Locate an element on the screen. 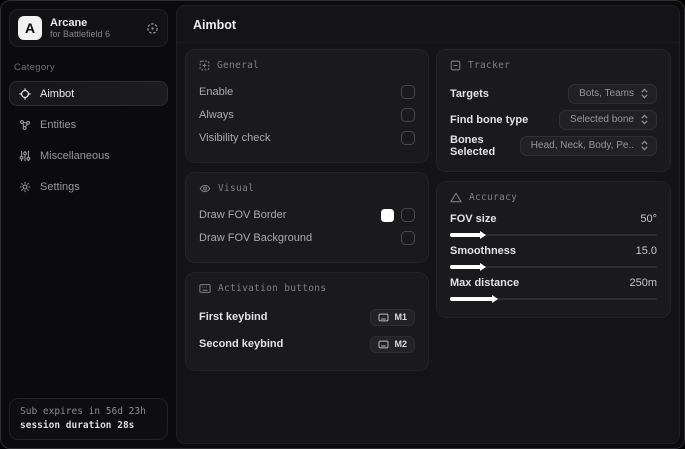 The height and width of the screenshot is (449, 685). second-keybind-button: M2 is located at coordinates (392, 344).